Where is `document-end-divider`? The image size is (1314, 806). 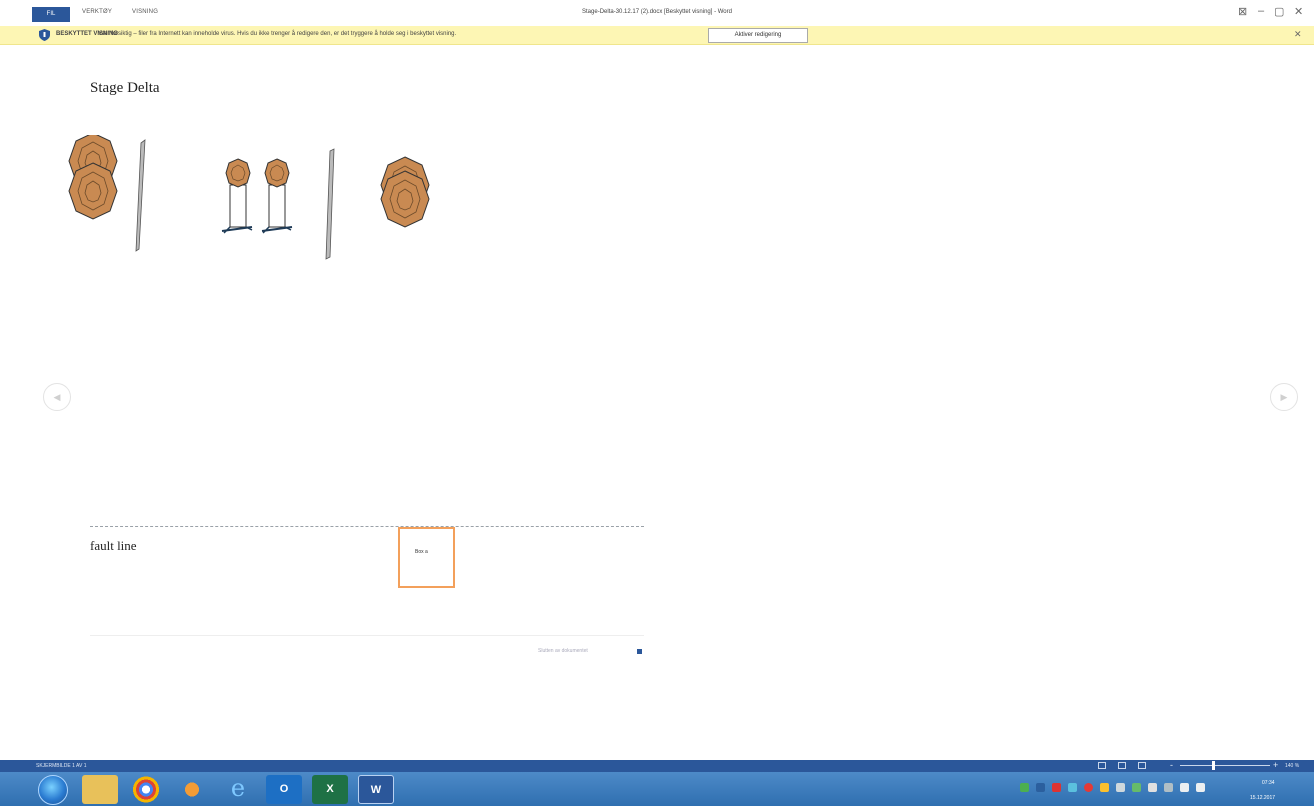 document-end-divider is located at coordinates (367, 635).